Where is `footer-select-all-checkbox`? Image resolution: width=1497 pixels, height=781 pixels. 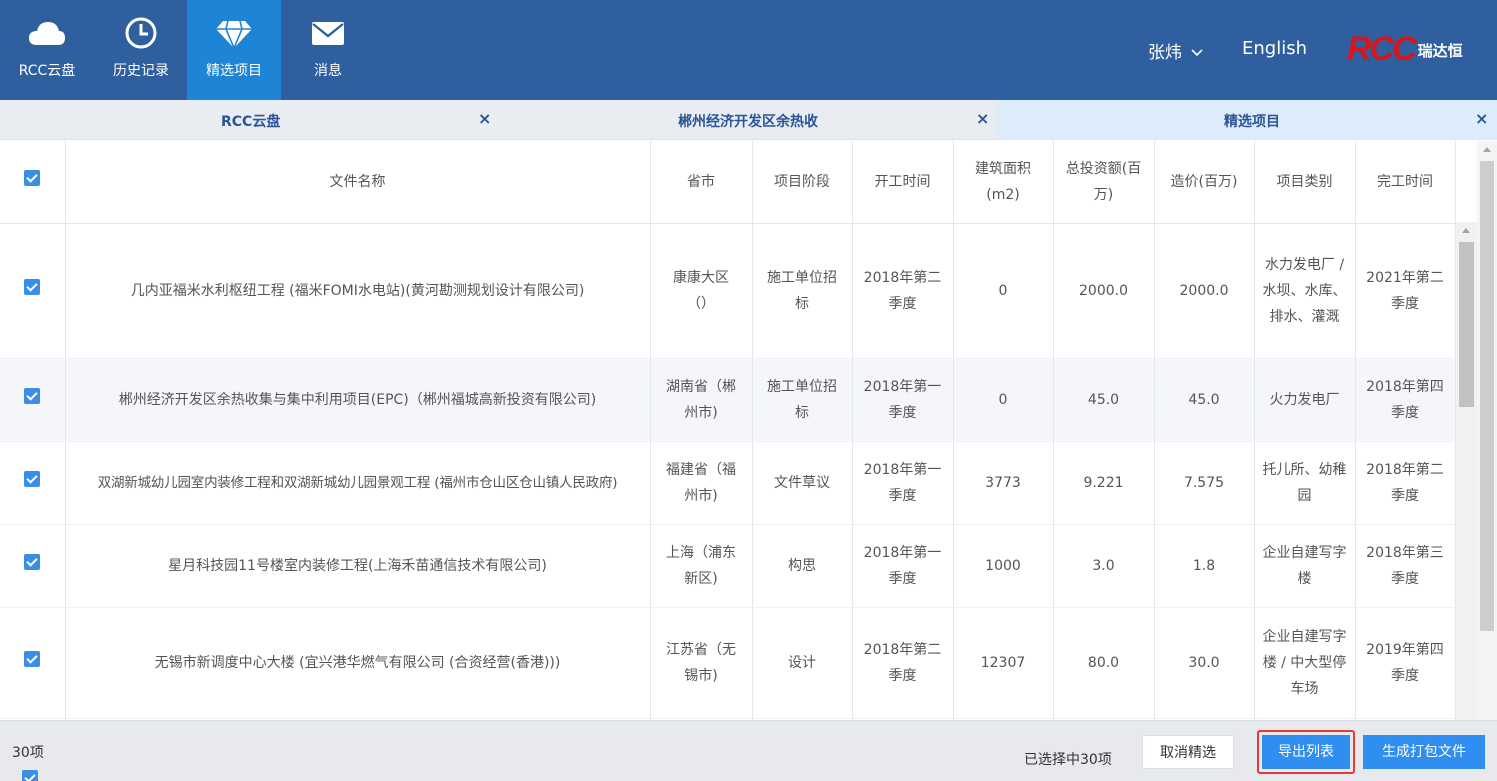
footer-select-all-checkbox is located at coordinates (30, 775).